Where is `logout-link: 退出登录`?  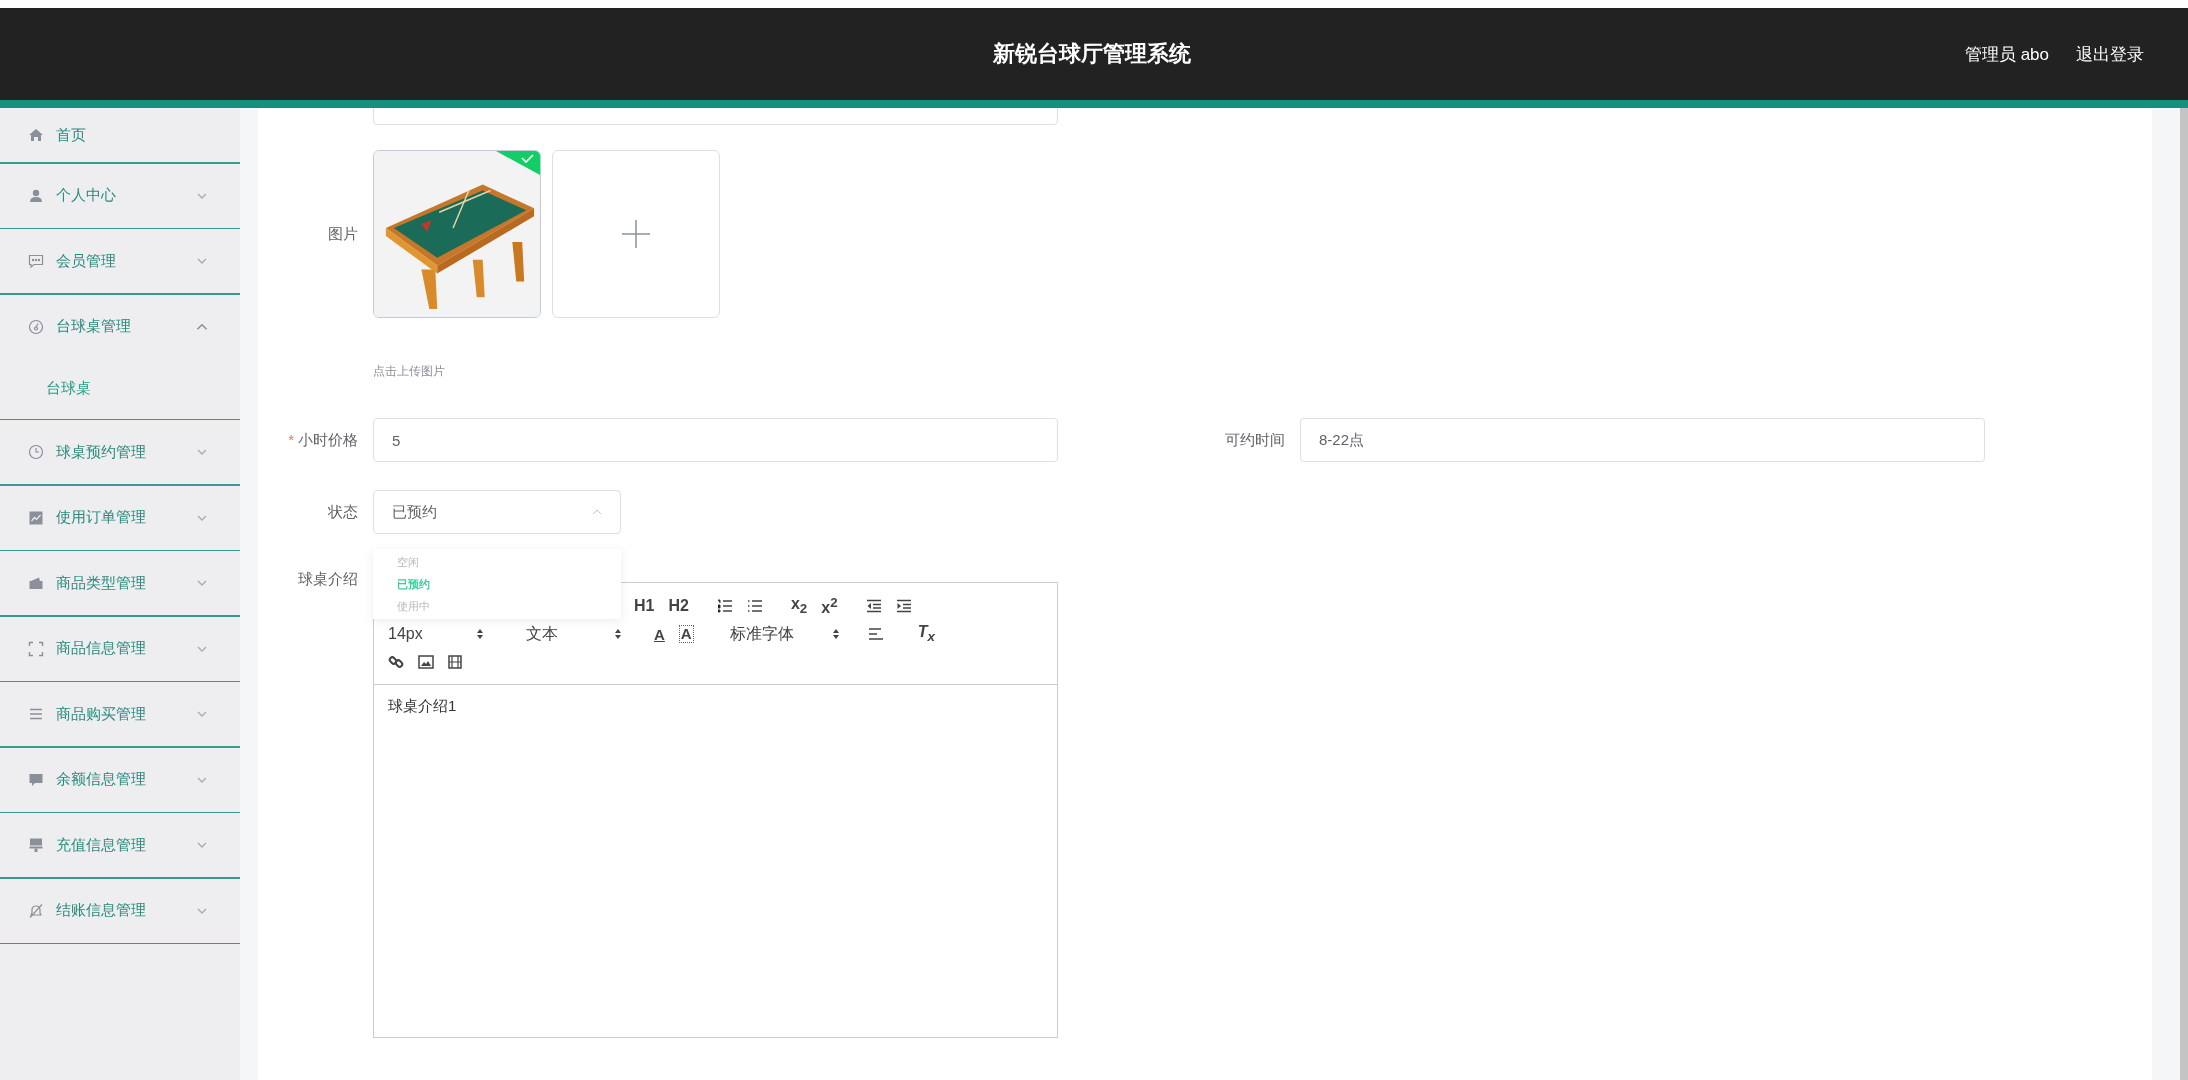
logout-link: 退出登录 is located at coordinates (2110, 54).